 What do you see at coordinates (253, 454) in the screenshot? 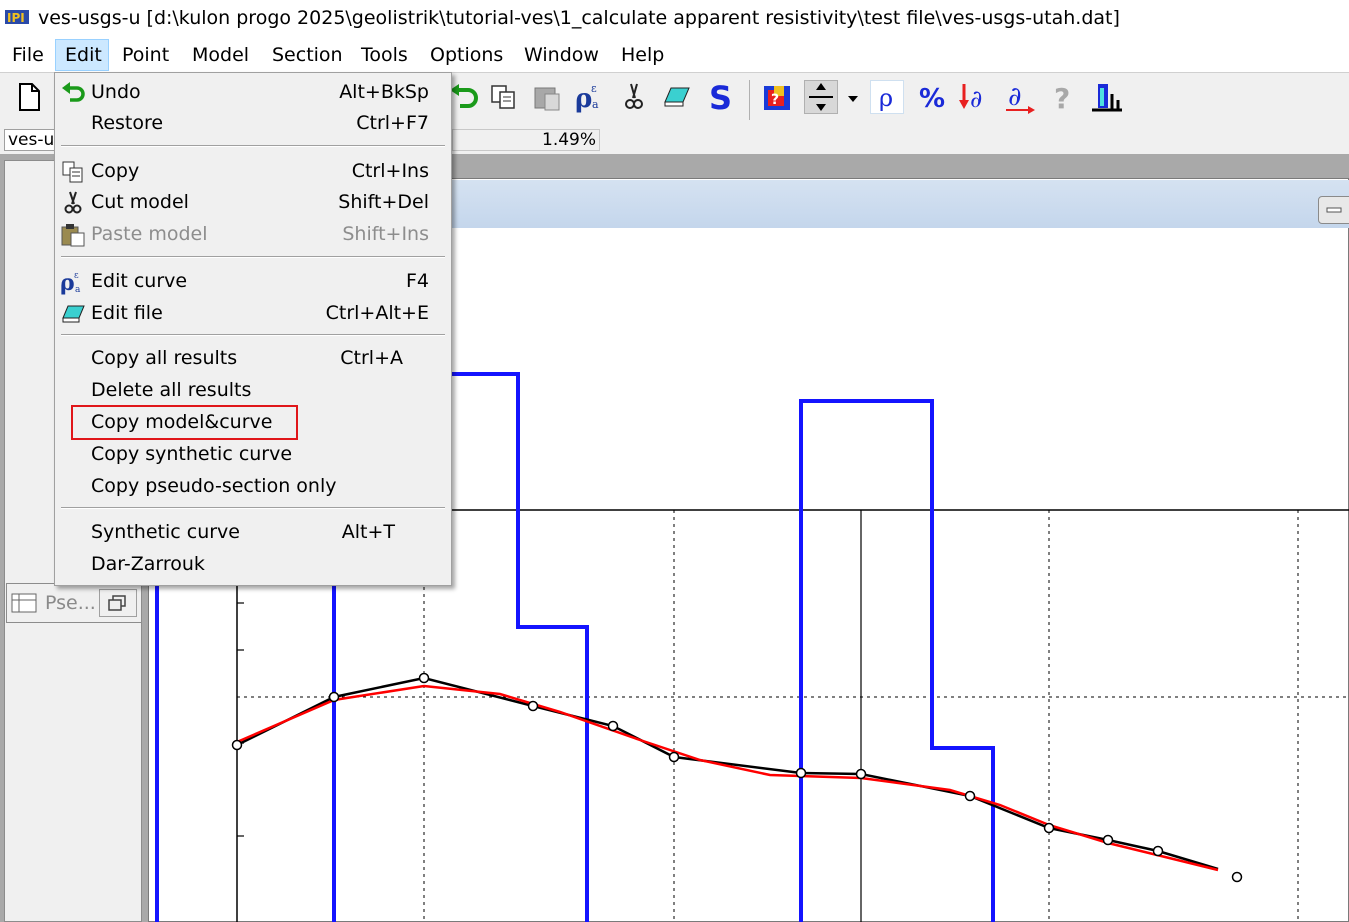
I see `menu-item-copy-synthetic-curve: Copy synthetic curve` at bounding box center [253, 454].